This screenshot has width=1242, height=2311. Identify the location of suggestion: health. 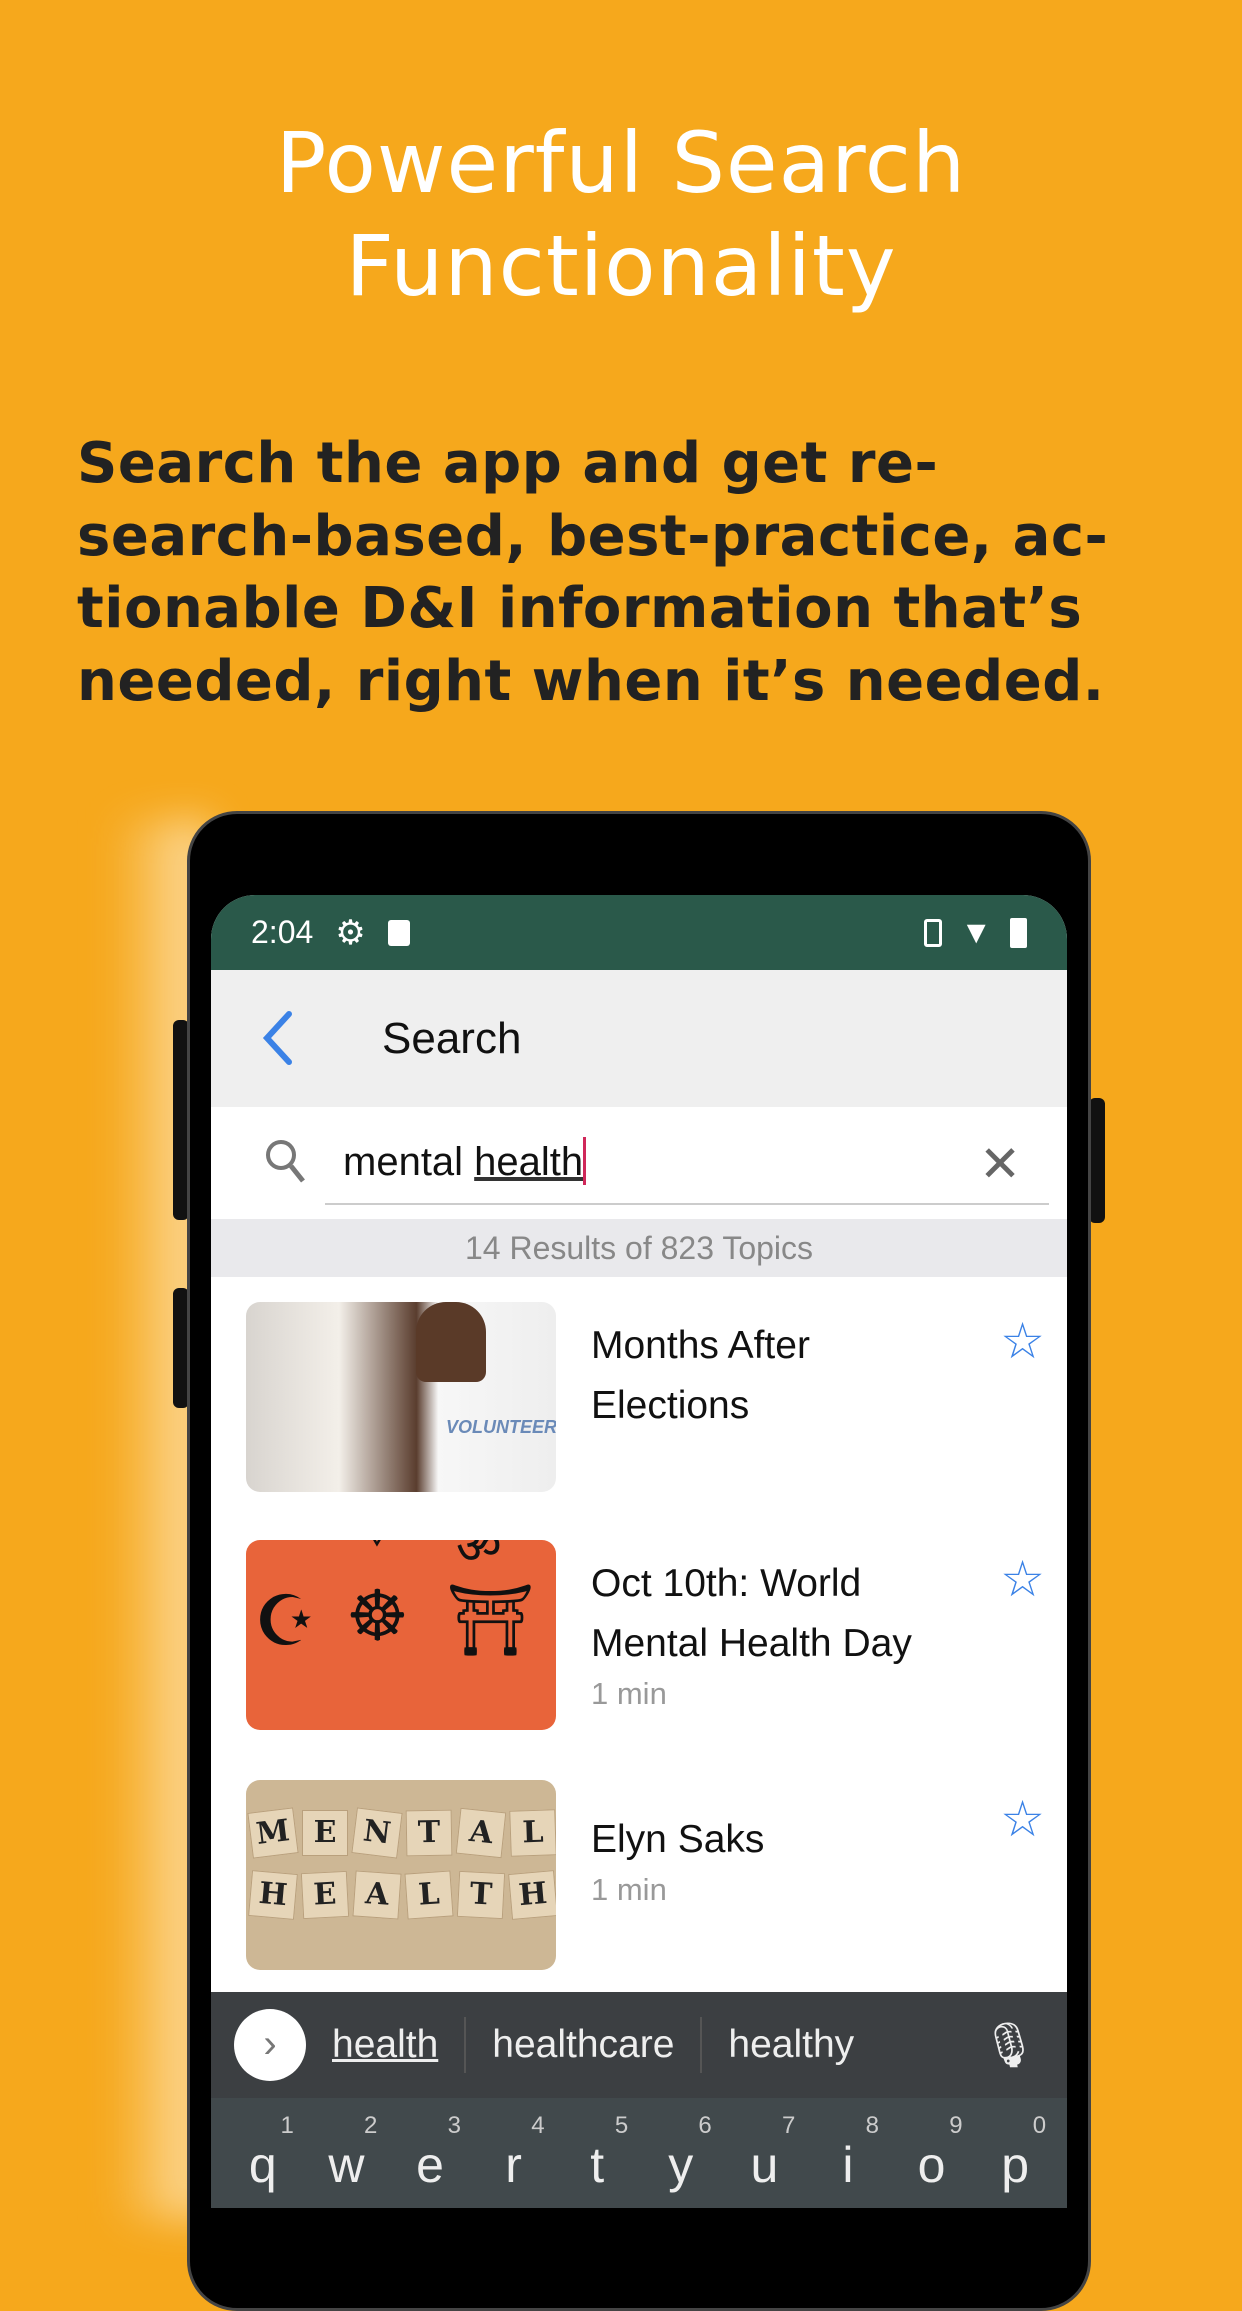
(385, 2045).